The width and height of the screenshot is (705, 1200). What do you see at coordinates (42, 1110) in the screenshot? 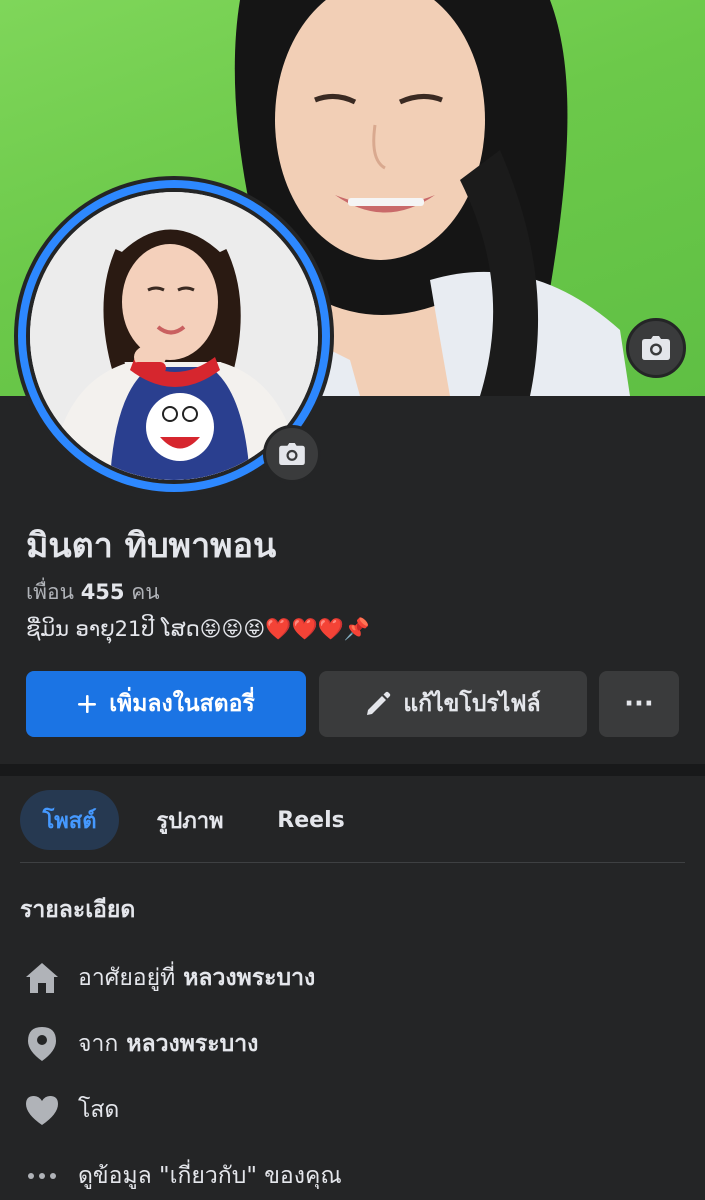
I see `heart-icon` at bounding box center [42, 1110].